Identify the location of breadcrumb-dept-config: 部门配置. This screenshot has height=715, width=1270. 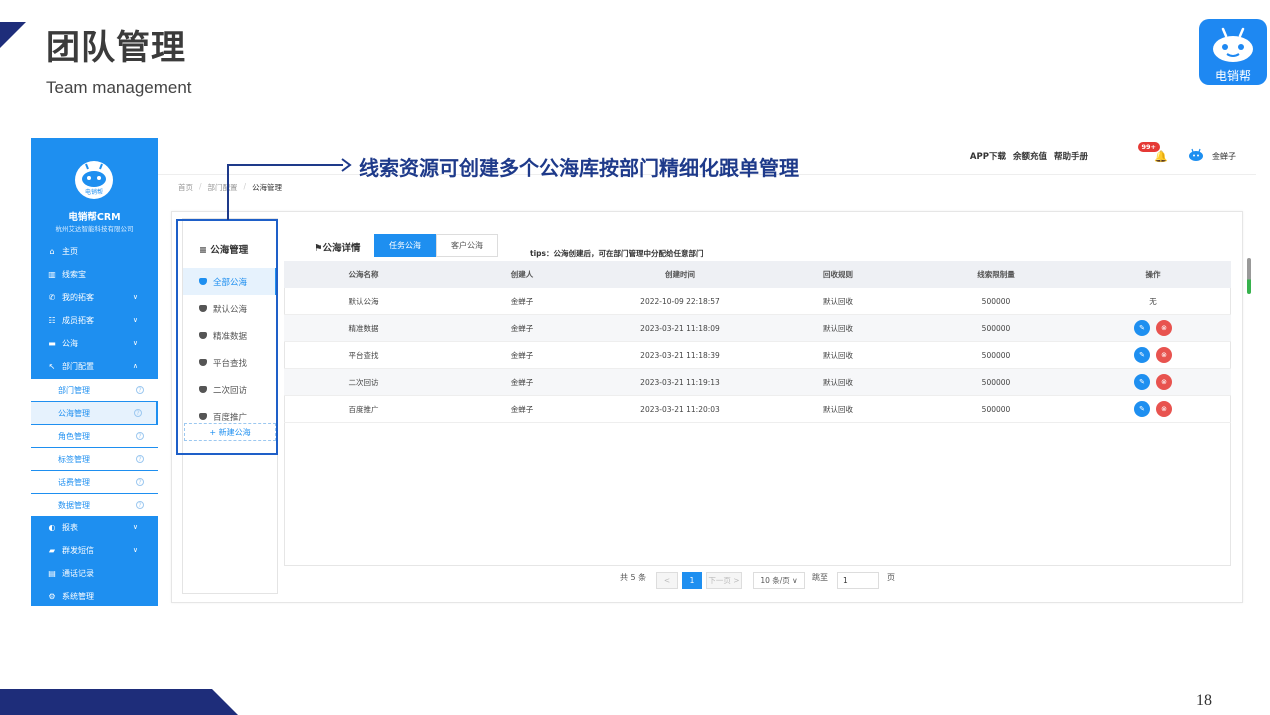
(223, 187).